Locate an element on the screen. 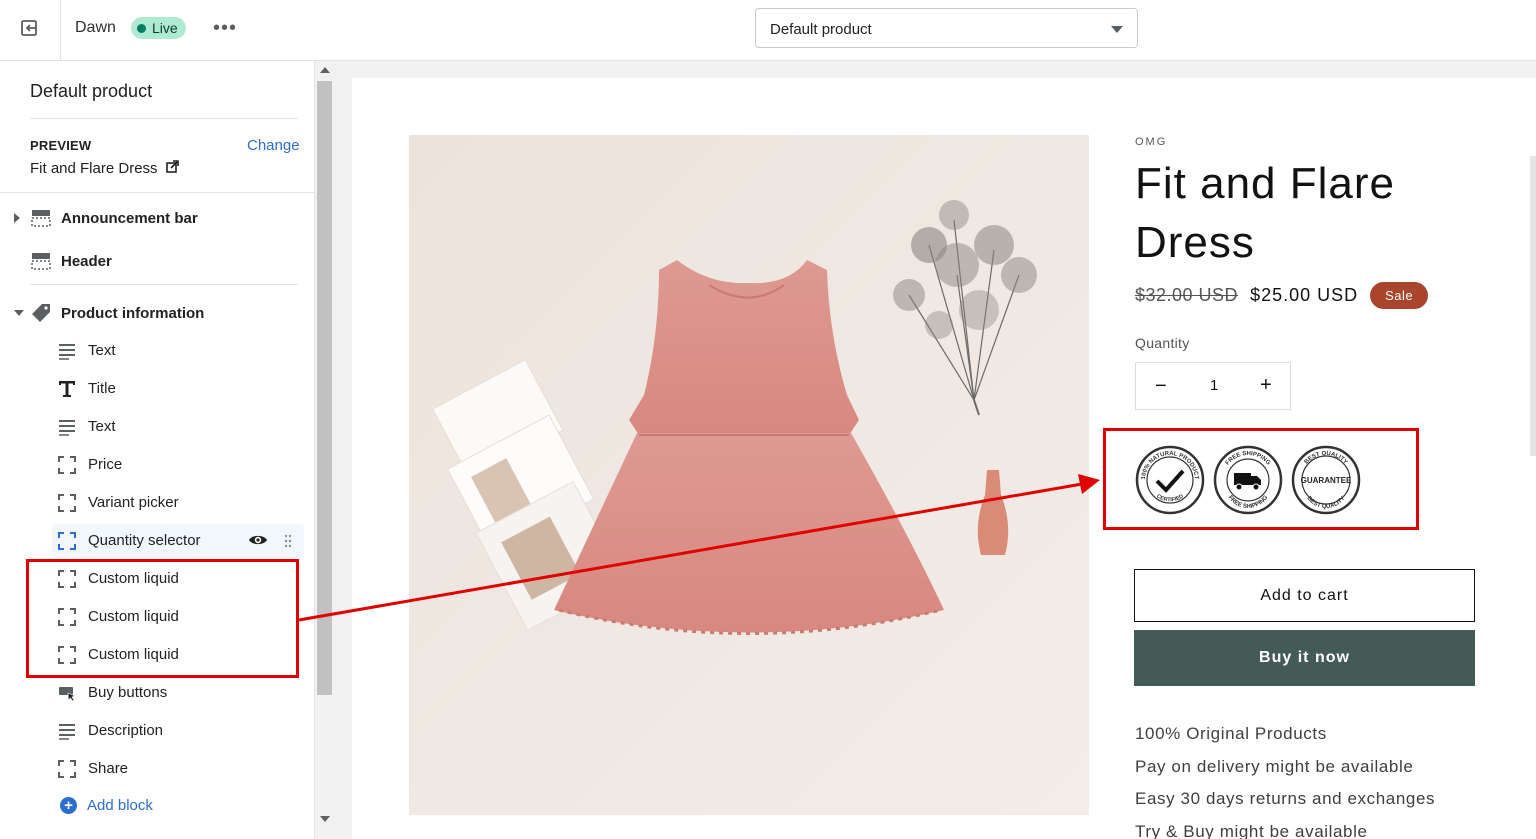 This screenshot has width=1536, height=839. sidebar-title: Default product is located at coordinates (91, 91).